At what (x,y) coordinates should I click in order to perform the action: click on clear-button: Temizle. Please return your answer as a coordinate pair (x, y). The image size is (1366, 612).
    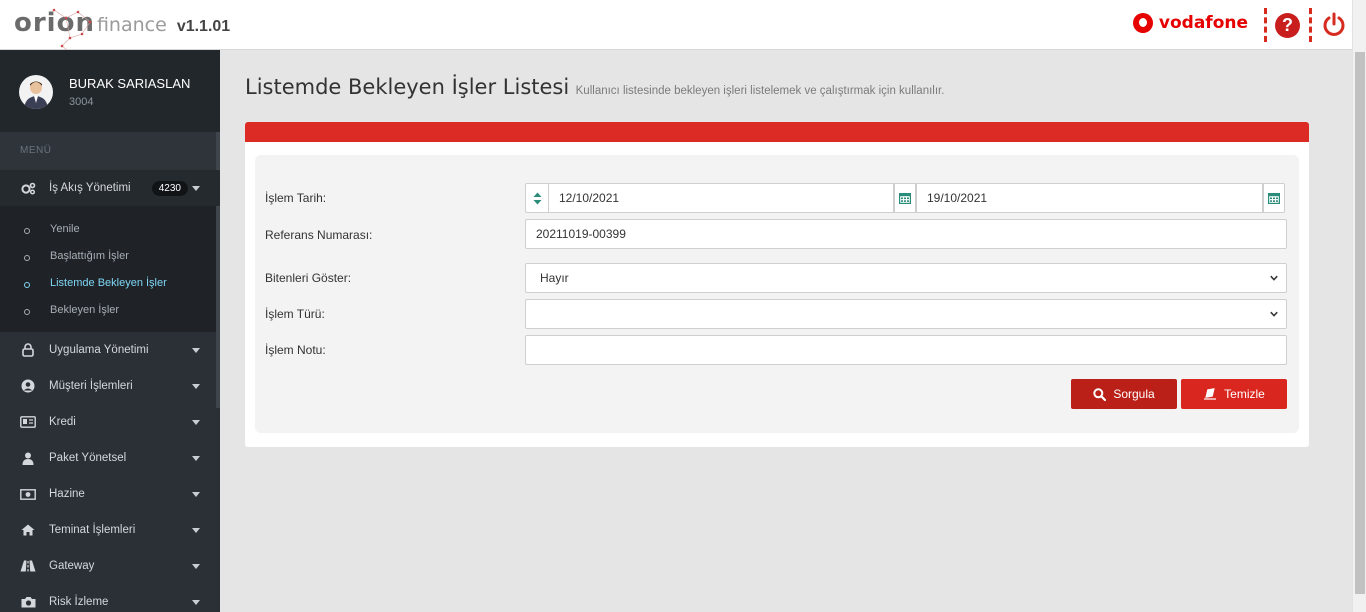
    Looking at the image, I should click on (1234, 394).